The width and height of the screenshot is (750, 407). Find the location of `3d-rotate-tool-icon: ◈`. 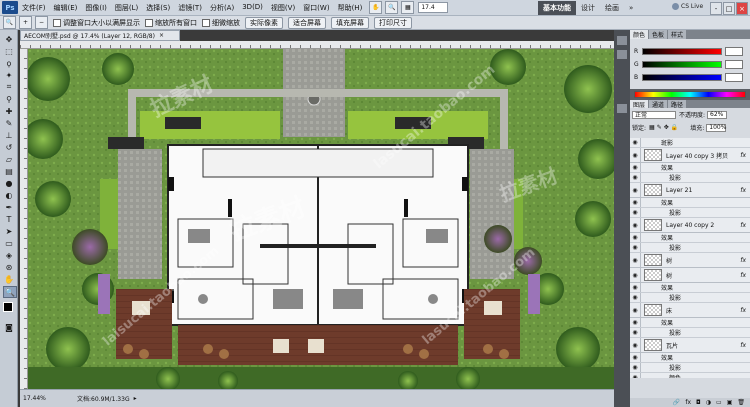

3d-rotate-tool-icon: ◈ is located at coordinates (9, 255).